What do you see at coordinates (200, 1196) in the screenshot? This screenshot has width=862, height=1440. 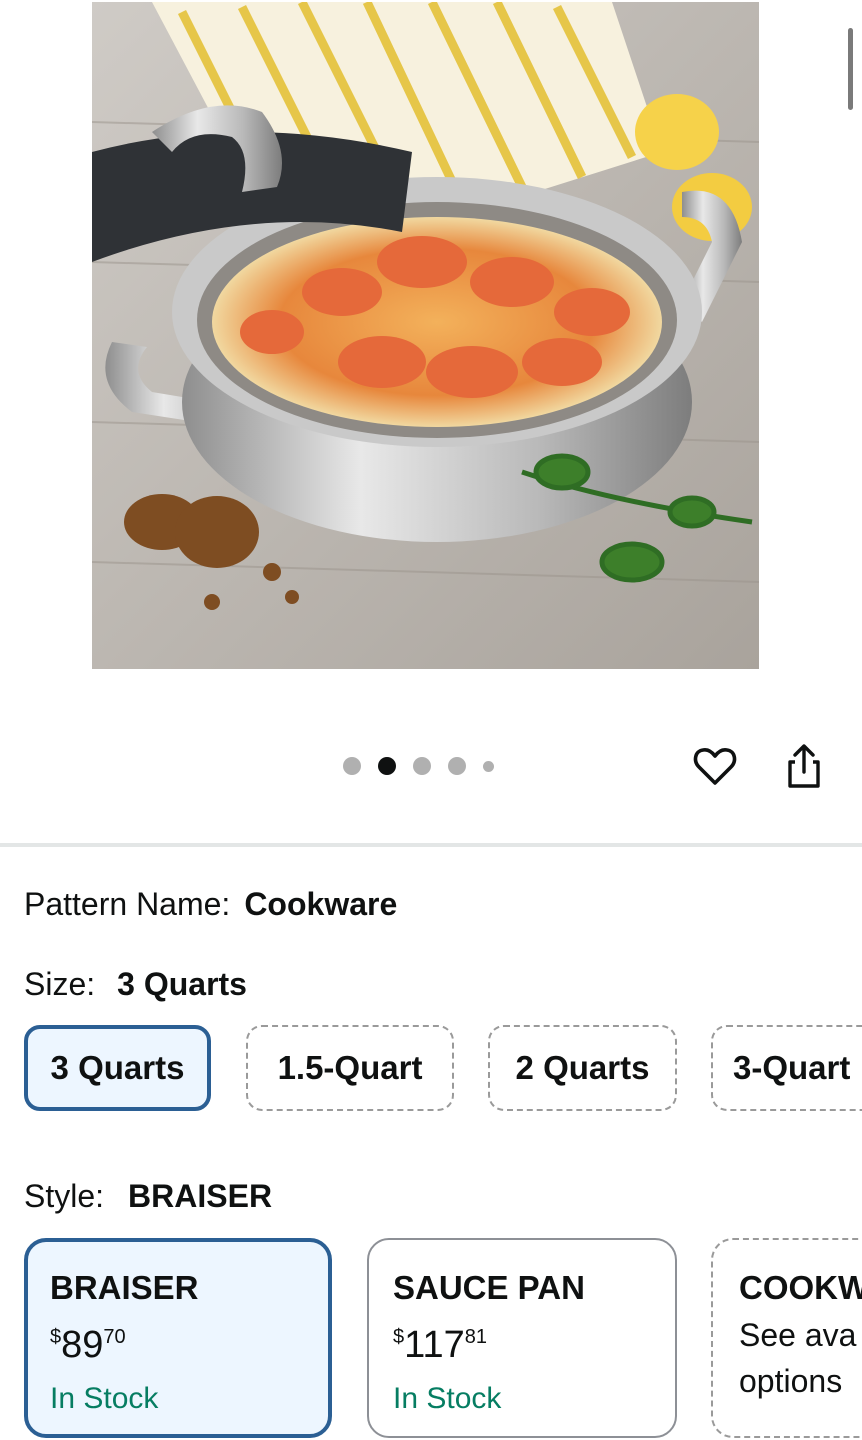 I see `style-value: BRAISER` at bounding box center [200, 1196].